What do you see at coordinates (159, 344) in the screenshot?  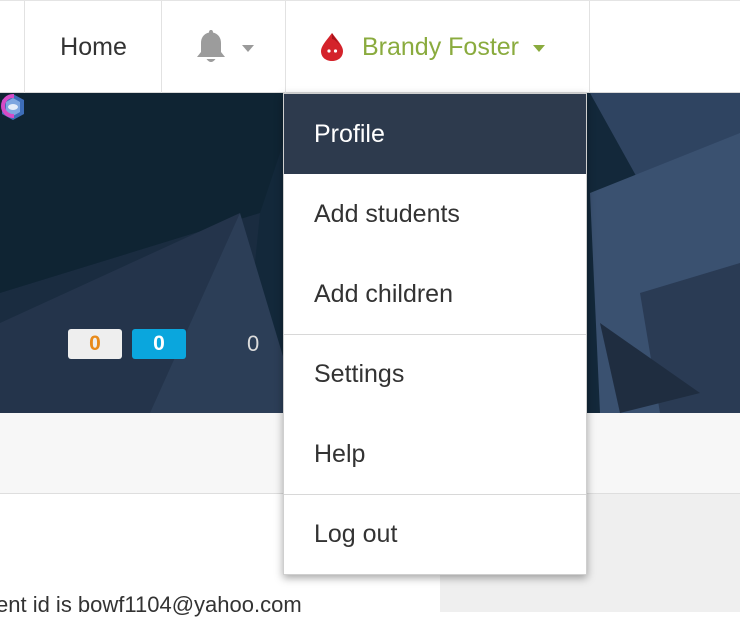 I see `blue-count-badge: 0` at bounding box center [159, 344].